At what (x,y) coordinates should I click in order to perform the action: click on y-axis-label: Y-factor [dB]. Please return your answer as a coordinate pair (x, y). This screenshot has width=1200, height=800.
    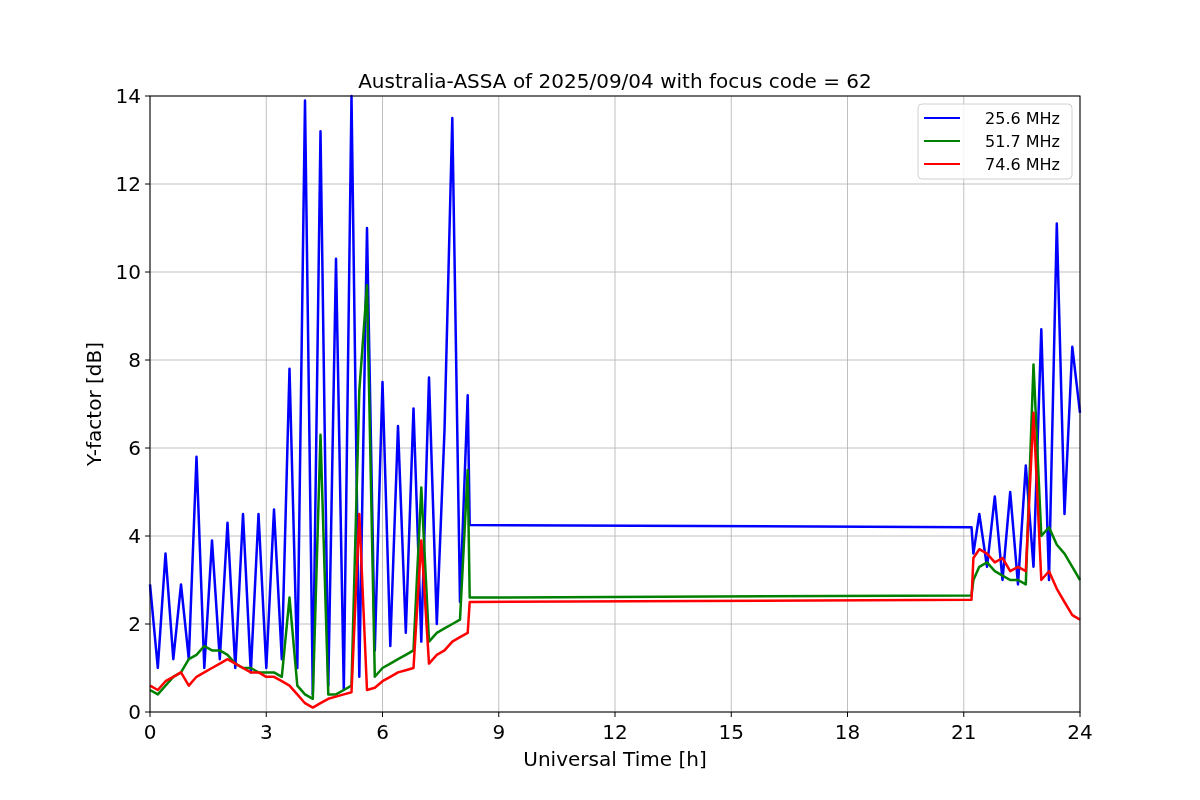
    Looking at the image, I should click on (94, 404).